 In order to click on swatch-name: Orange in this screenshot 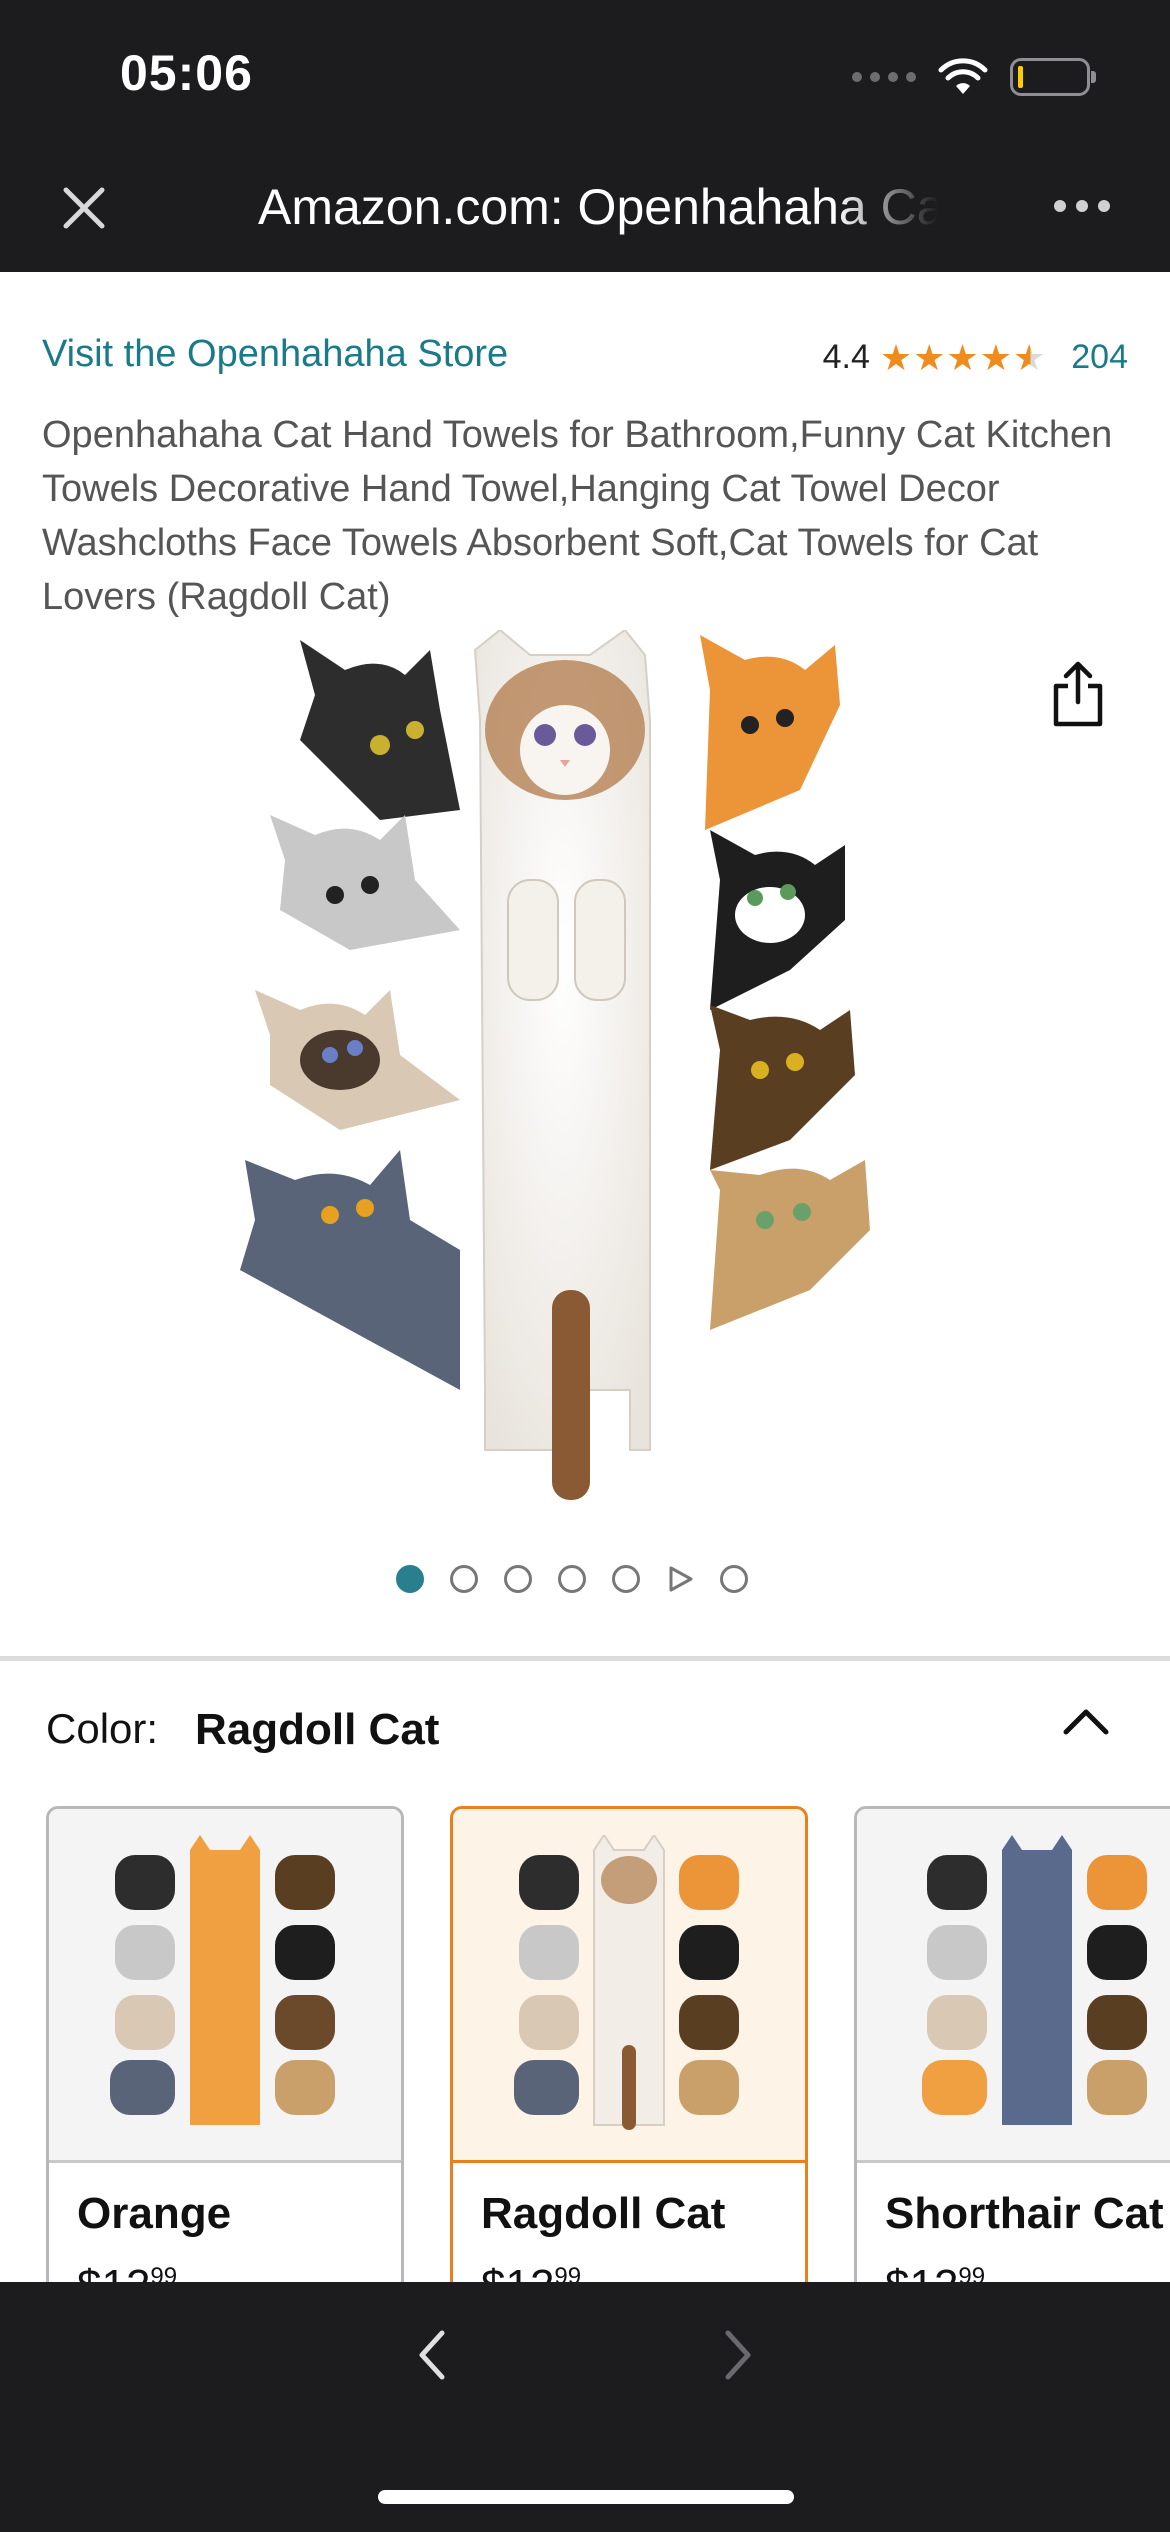, I will do `click(154, 2213)`.